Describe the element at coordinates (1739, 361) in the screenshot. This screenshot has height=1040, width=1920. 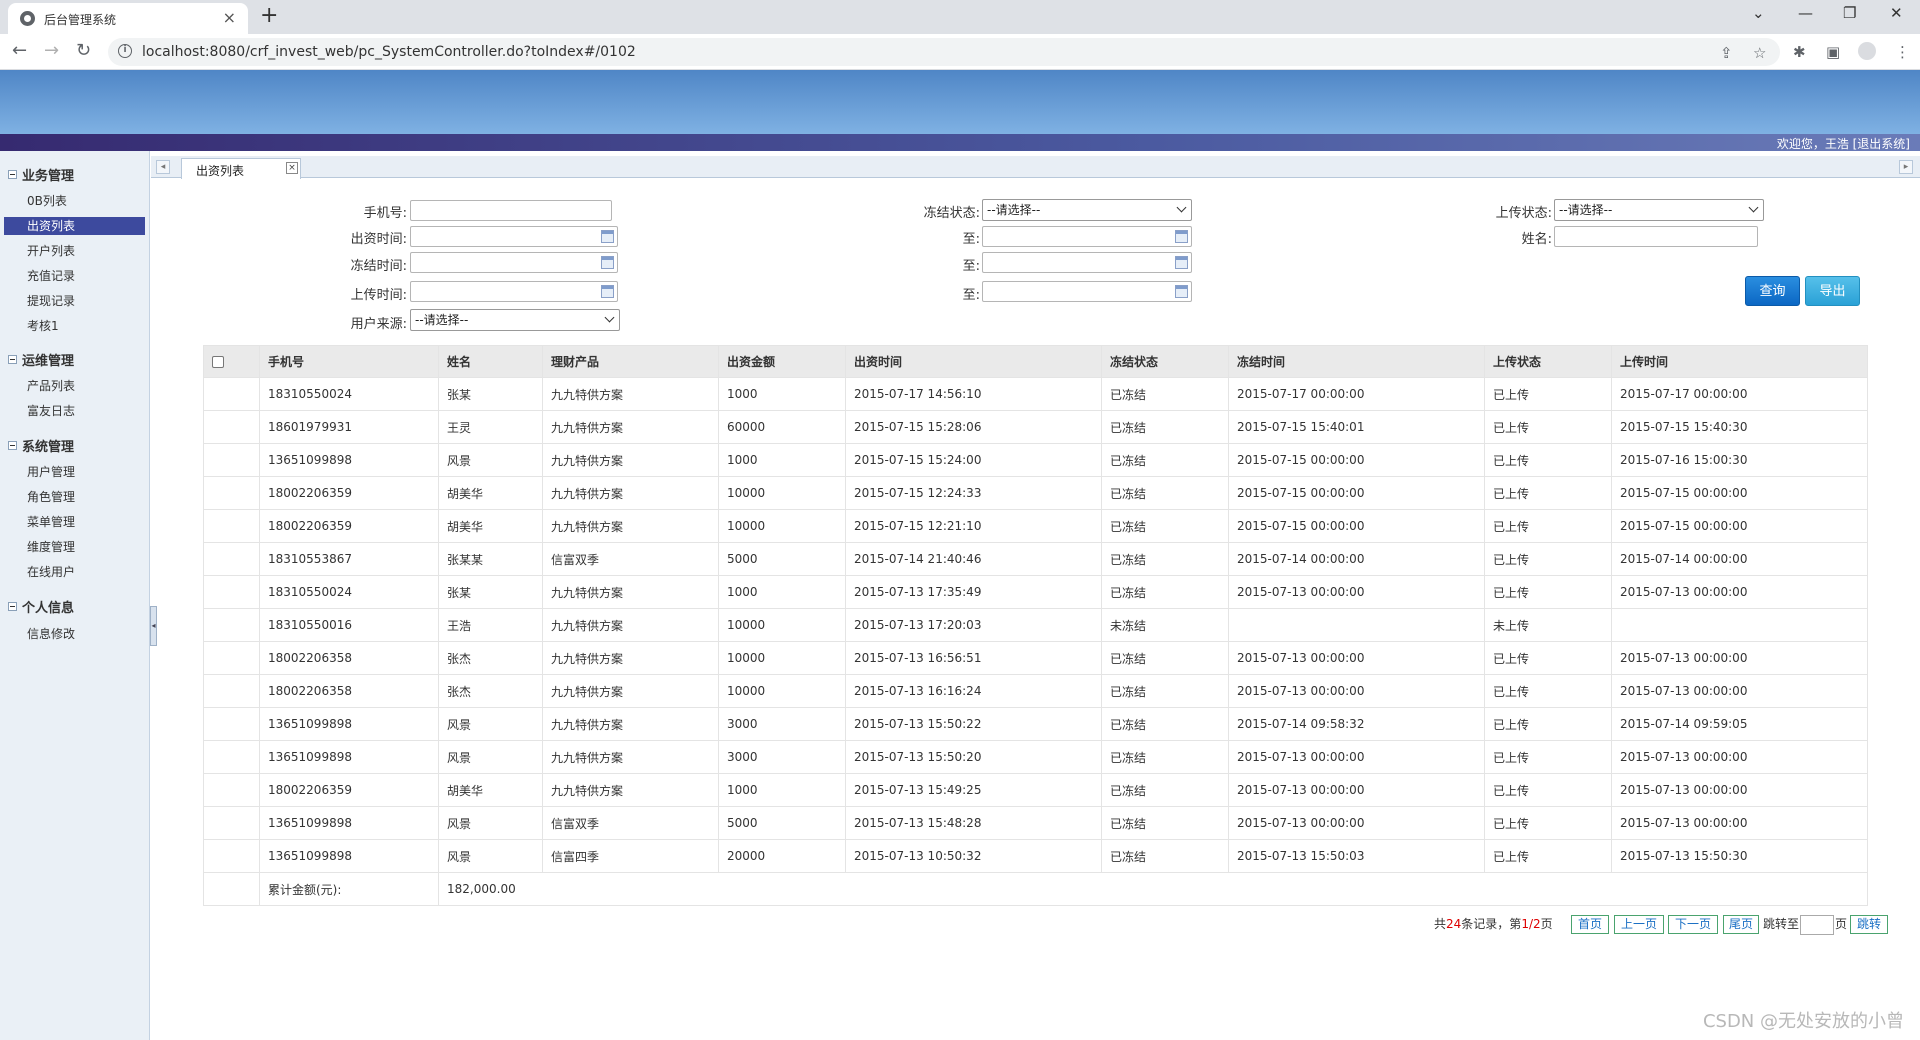
I see `col-upload-time: 上传时间` at that location.